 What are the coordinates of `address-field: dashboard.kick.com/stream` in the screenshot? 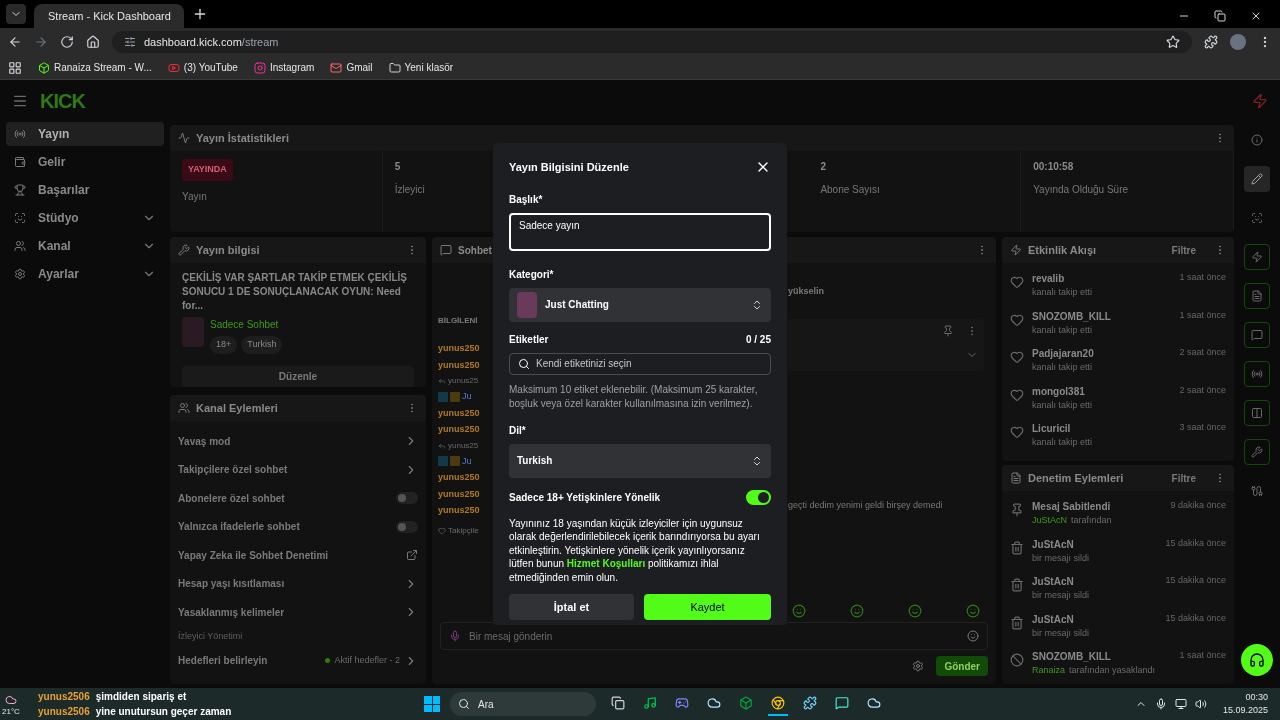 It's located at (211, 42).